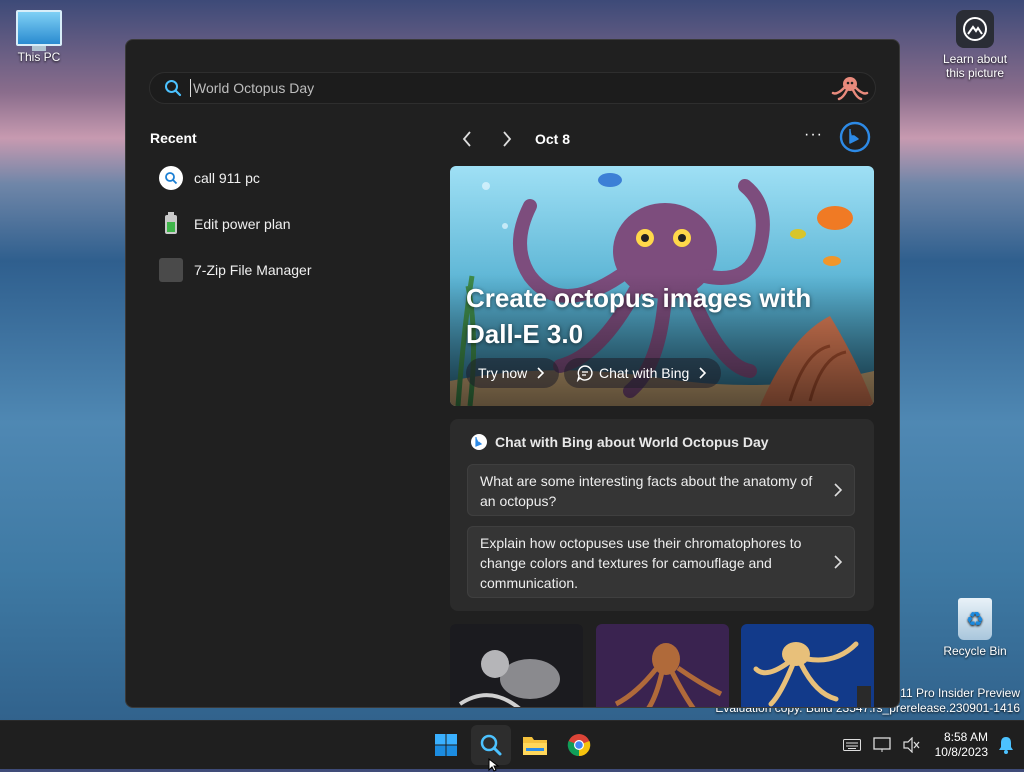 The image size is (1024, 772). I want to click on recent-item-edit-power-plan: Edit power plan, so click(225, 224).